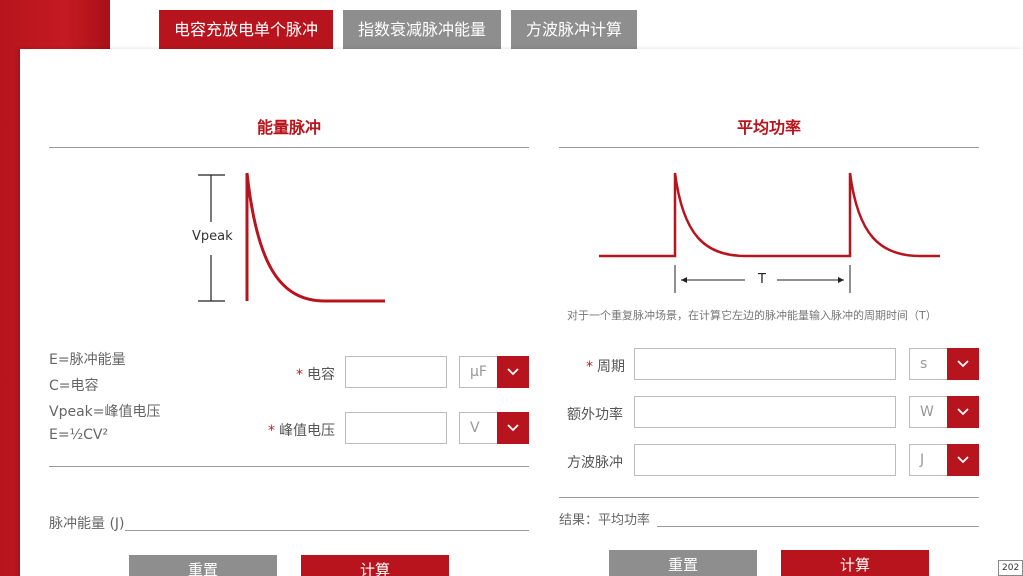 This screenshot has width=1023, height=576. What do you see at coordinates (765, 364) in the screenshot?
I see `period-input` at bounding box center [765, 364].